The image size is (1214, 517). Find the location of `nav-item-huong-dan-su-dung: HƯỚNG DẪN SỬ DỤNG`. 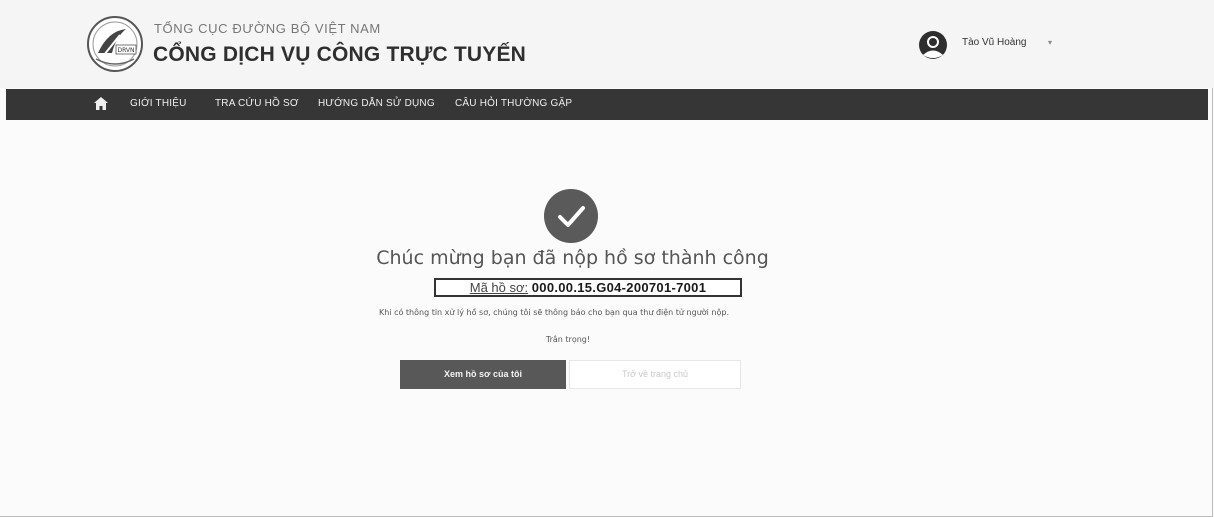

nav-item-huong-dan-su-dung: HƯỚNG DẪN SỬ DỤNG is located at coordinates (376, 103).